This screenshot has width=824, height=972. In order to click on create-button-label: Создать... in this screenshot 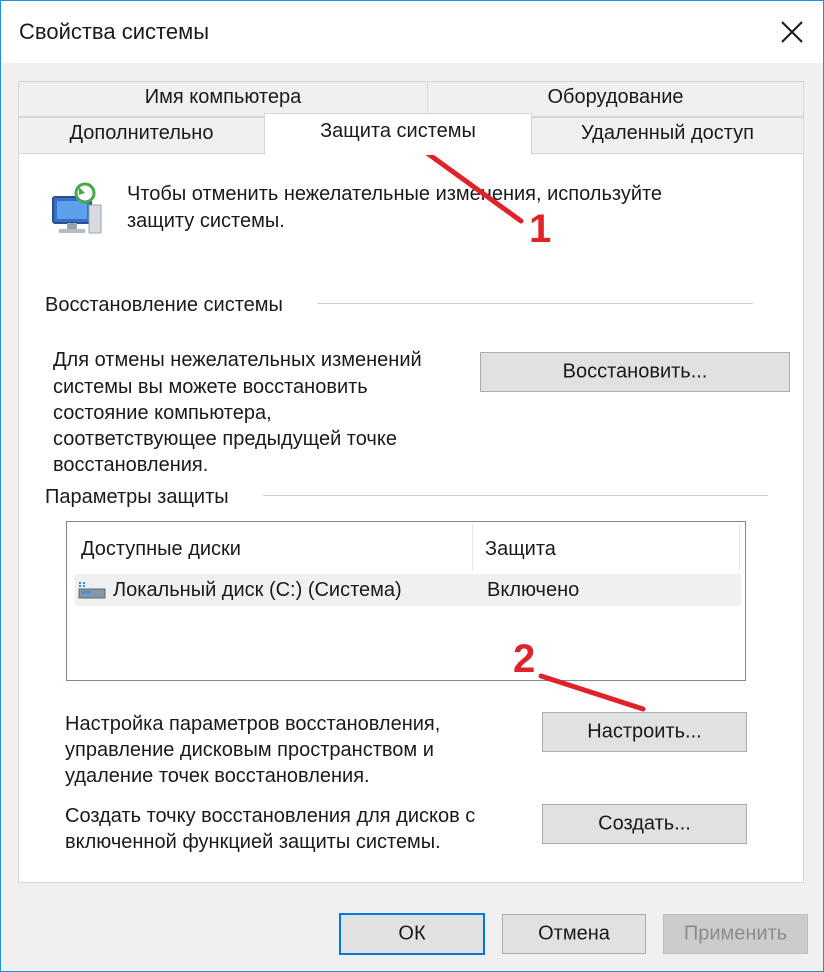, I will do `click(644, 823)`.